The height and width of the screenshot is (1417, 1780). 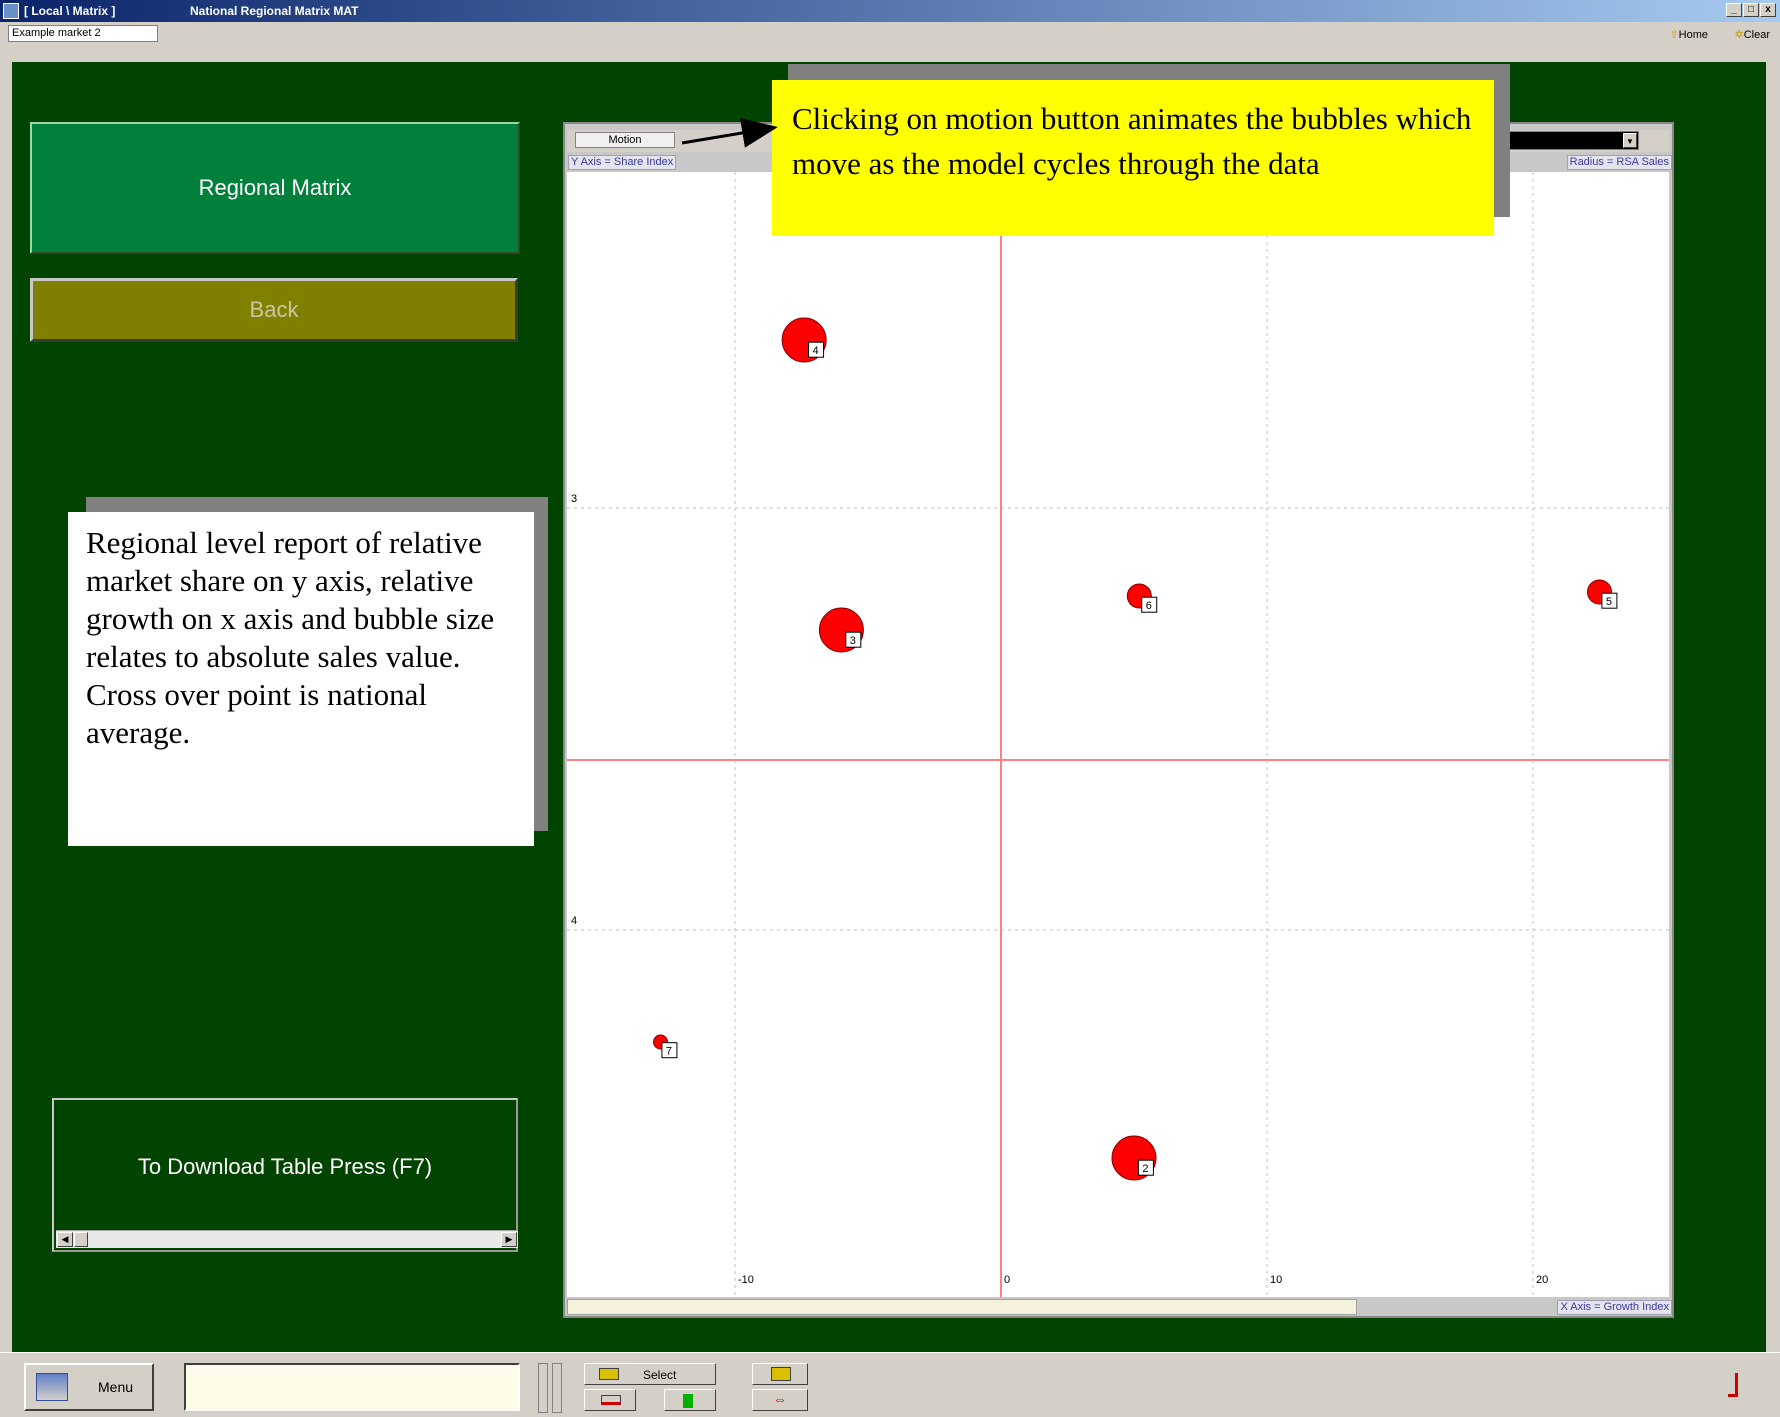 I want to click on select-icon, so click(x=609, y=1374).